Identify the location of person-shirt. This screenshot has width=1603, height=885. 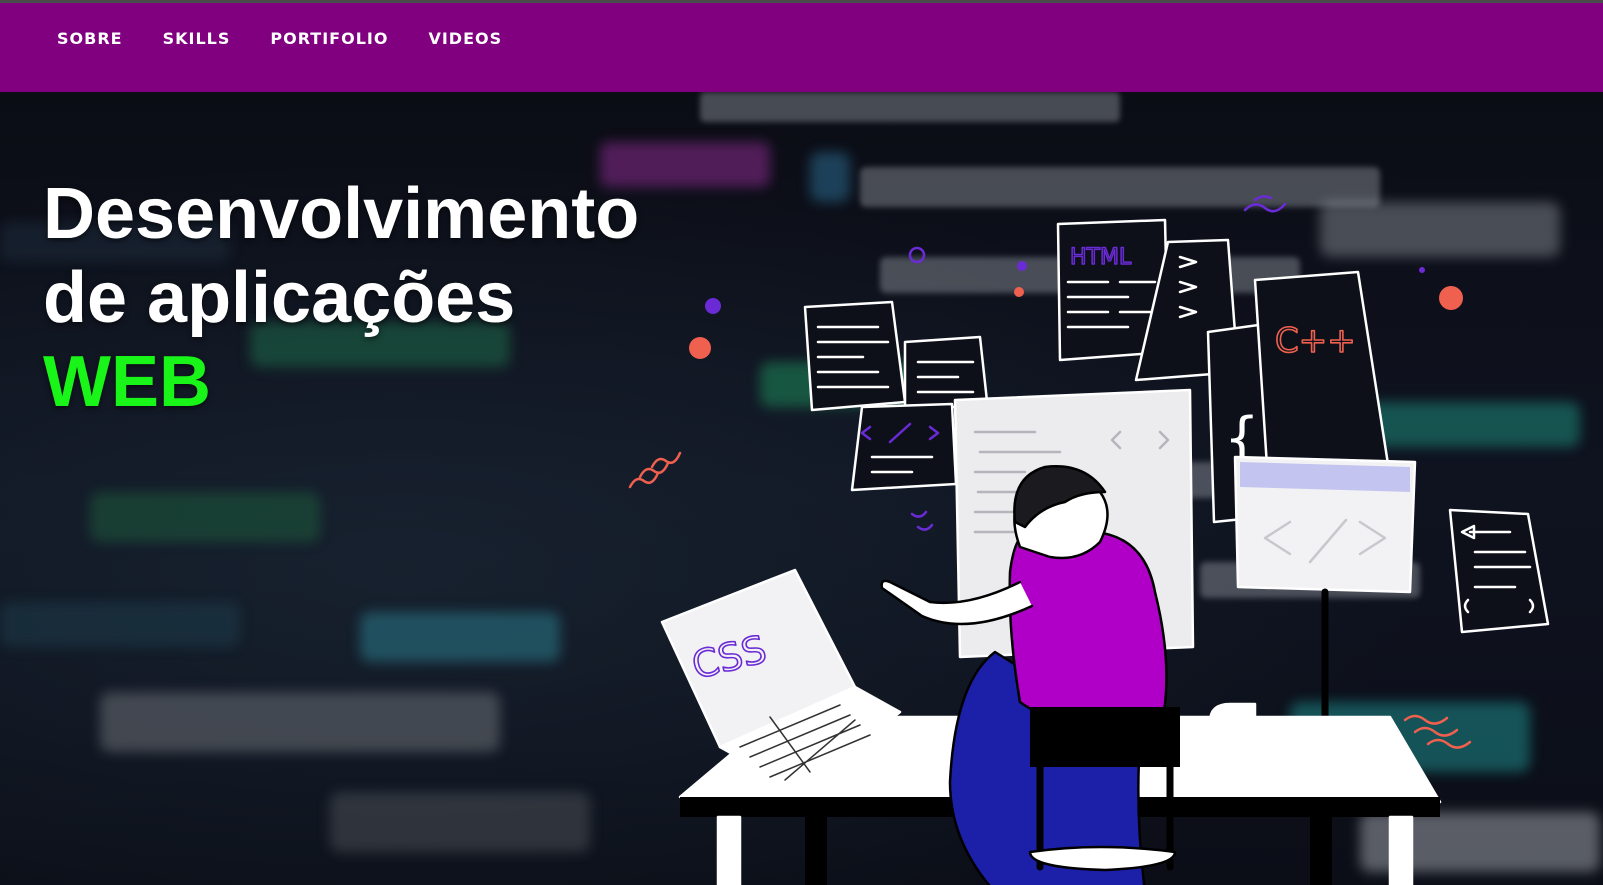
(1088, 632).